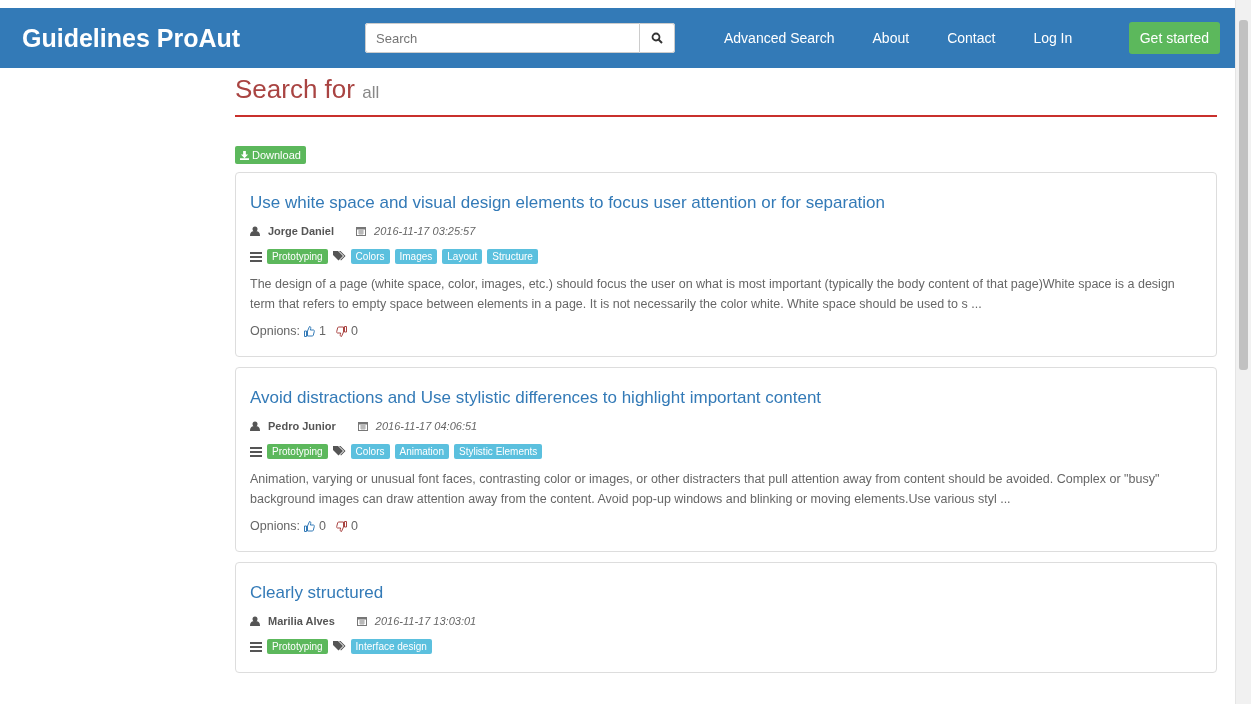  What do you see at coordinates (971, 38) in the screenshot?
I see `nav-link: Contact` at bounding box center [971, 38].